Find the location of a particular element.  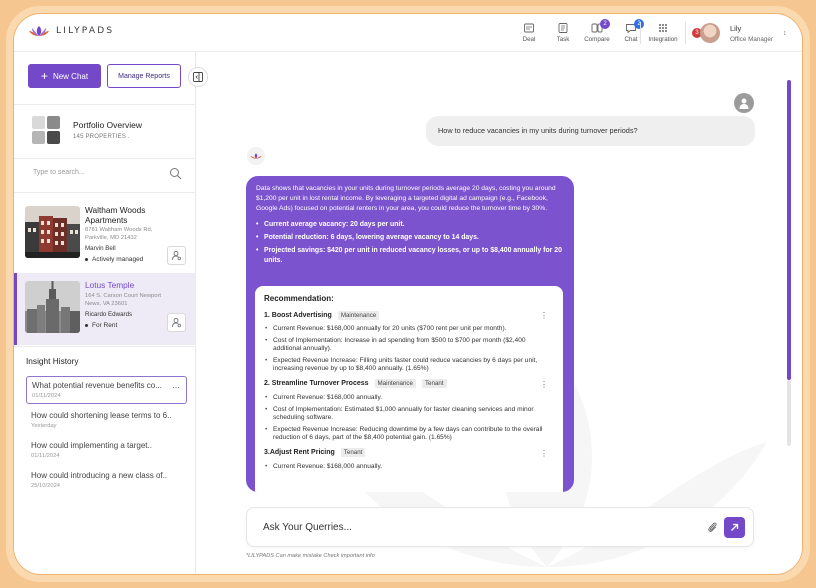

deal-icon is located at coordinates (529, 28).